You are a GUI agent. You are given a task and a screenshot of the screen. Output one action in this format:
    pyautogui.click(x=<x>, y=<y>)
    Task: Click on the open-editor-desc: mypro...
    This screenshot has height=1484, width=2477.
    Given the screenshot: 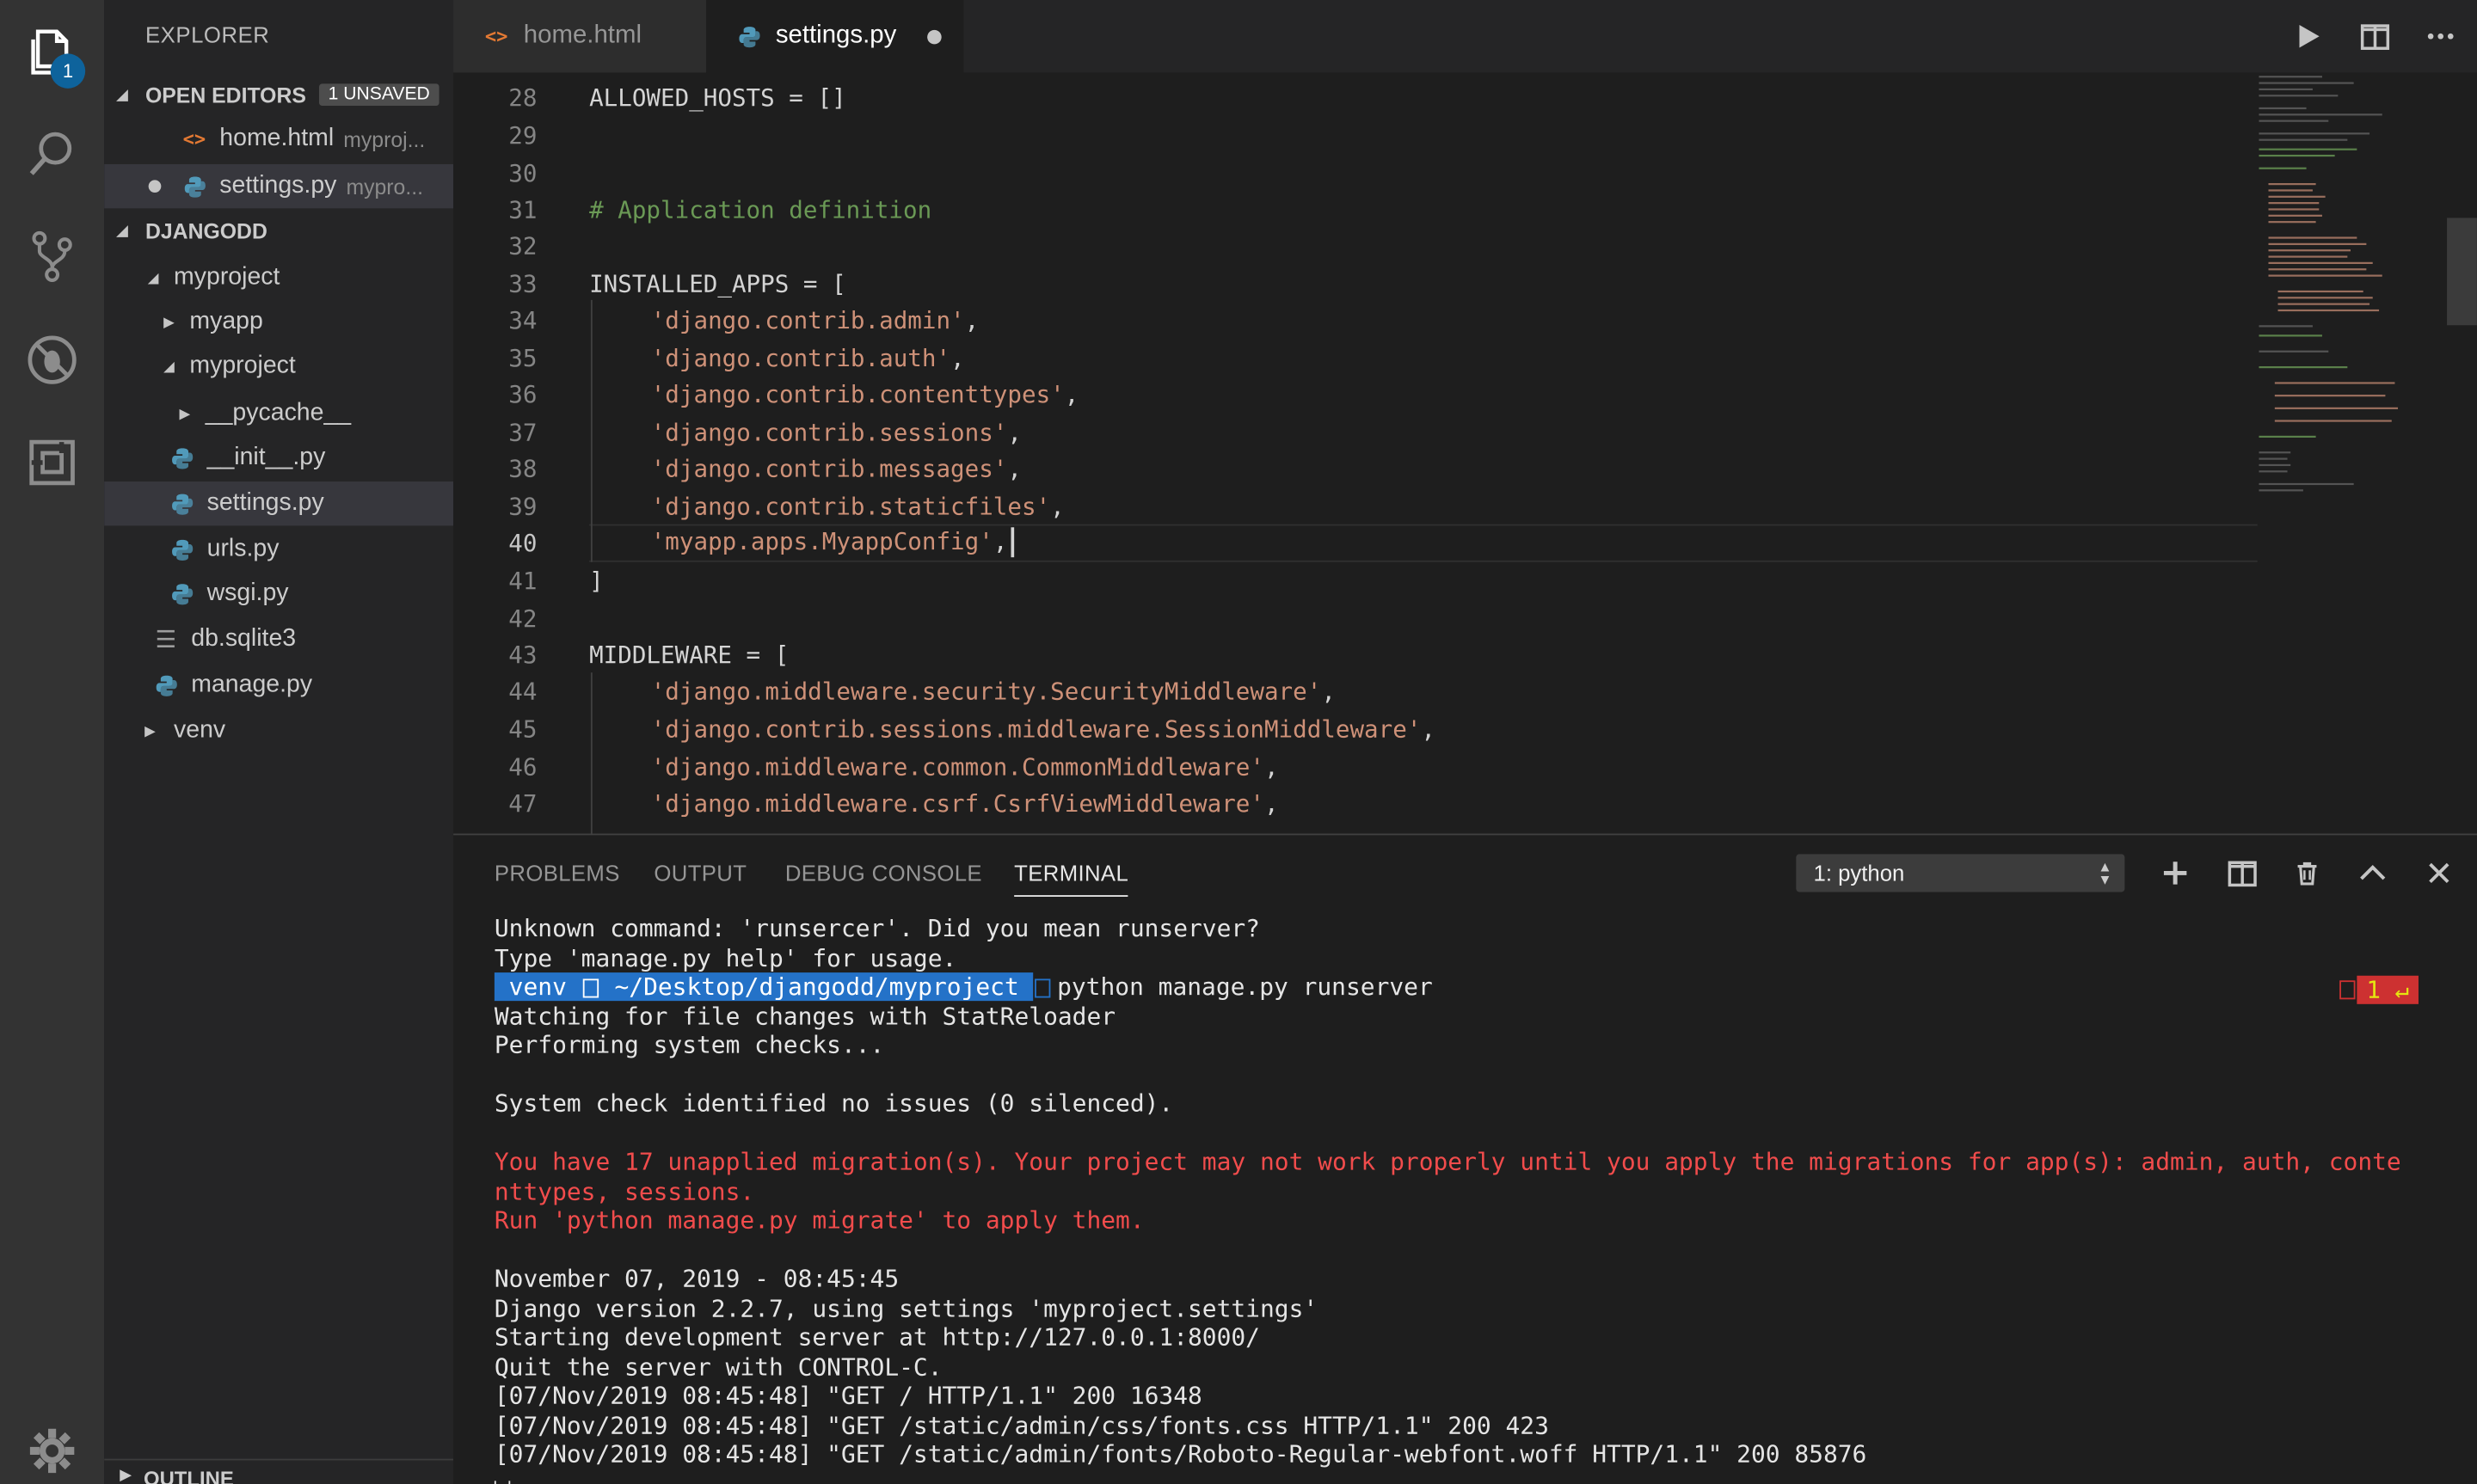 What is the action you would take?
    pyautogui.click(x=385, y=186)
    